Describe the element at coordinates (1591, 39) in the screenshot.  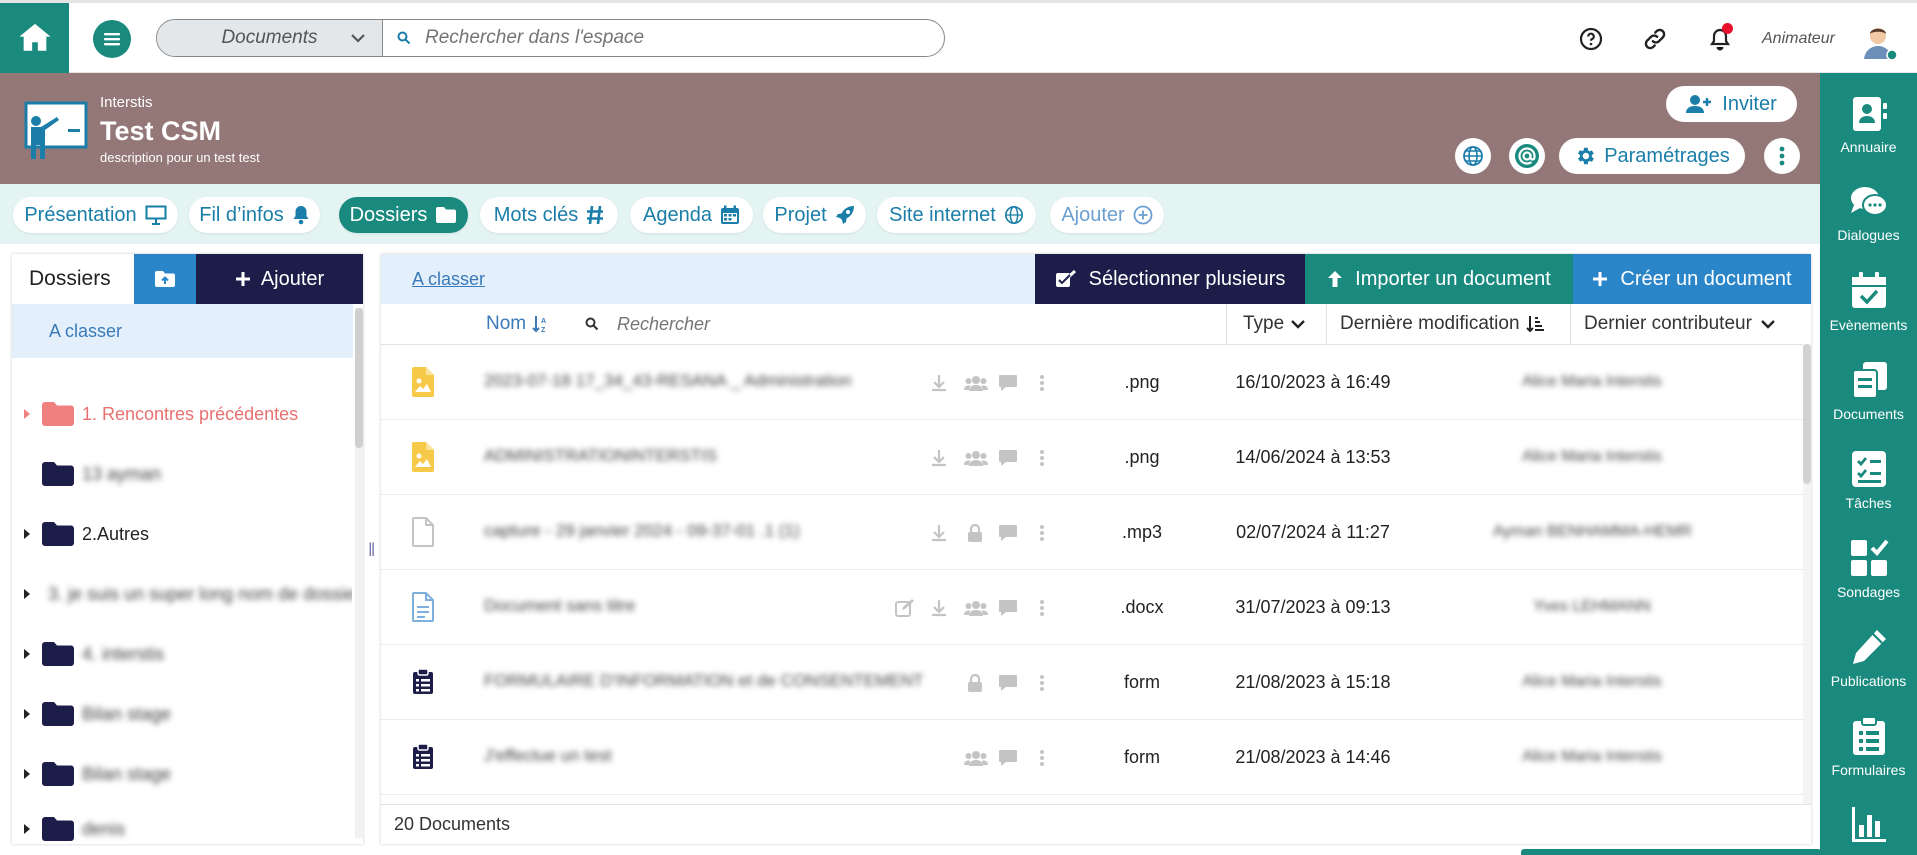
I see `help-button` at that location.